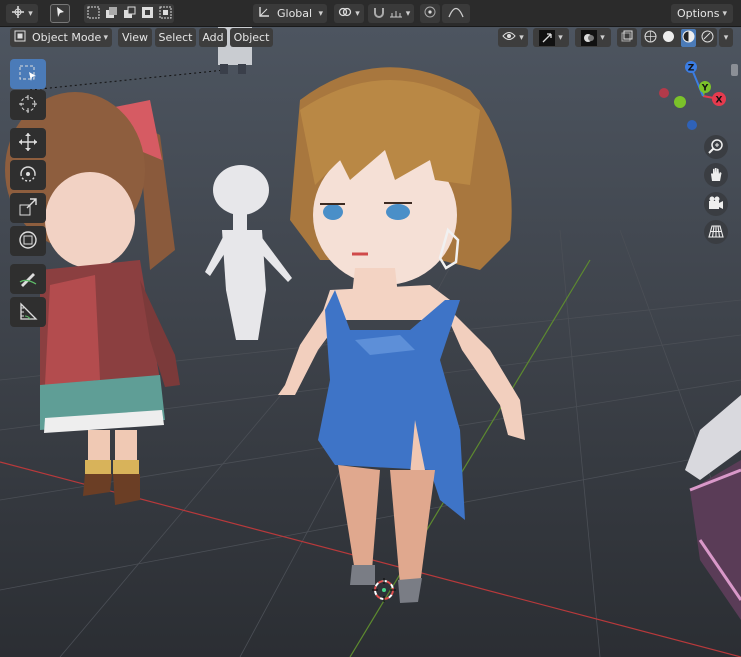 The image size is (741, 657). I want to click on xray-icon, so click(627, 37).